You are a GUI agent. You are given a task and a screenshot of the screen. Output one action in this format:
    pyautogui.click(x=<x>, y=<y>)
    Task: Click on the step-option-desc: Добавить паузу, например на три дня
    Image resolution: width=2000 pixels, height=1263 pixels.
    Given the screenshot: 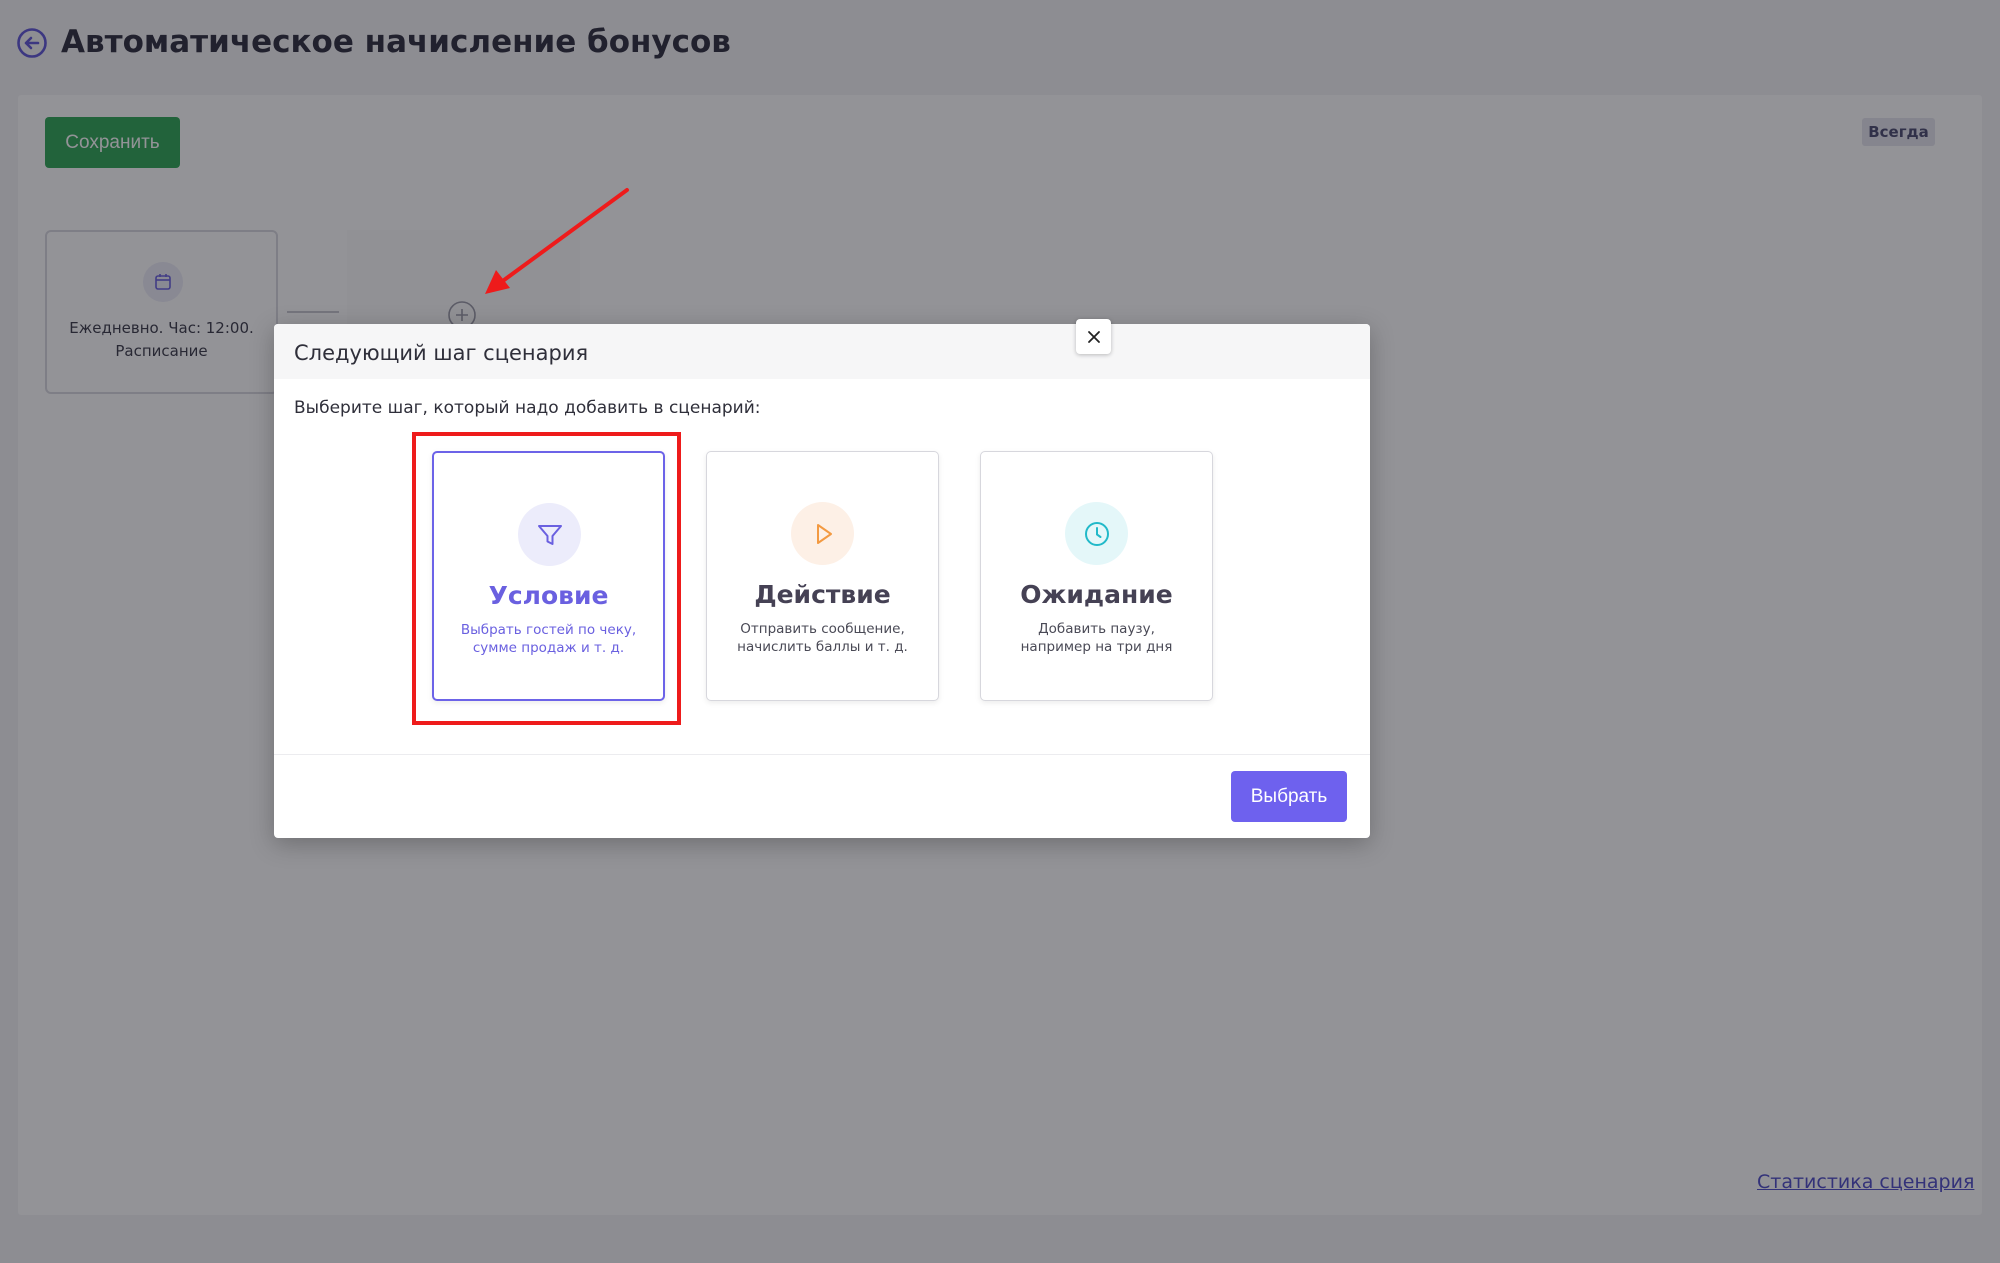 What is the action you would take?
    pyautogui.click(x=1096, y=638)
    